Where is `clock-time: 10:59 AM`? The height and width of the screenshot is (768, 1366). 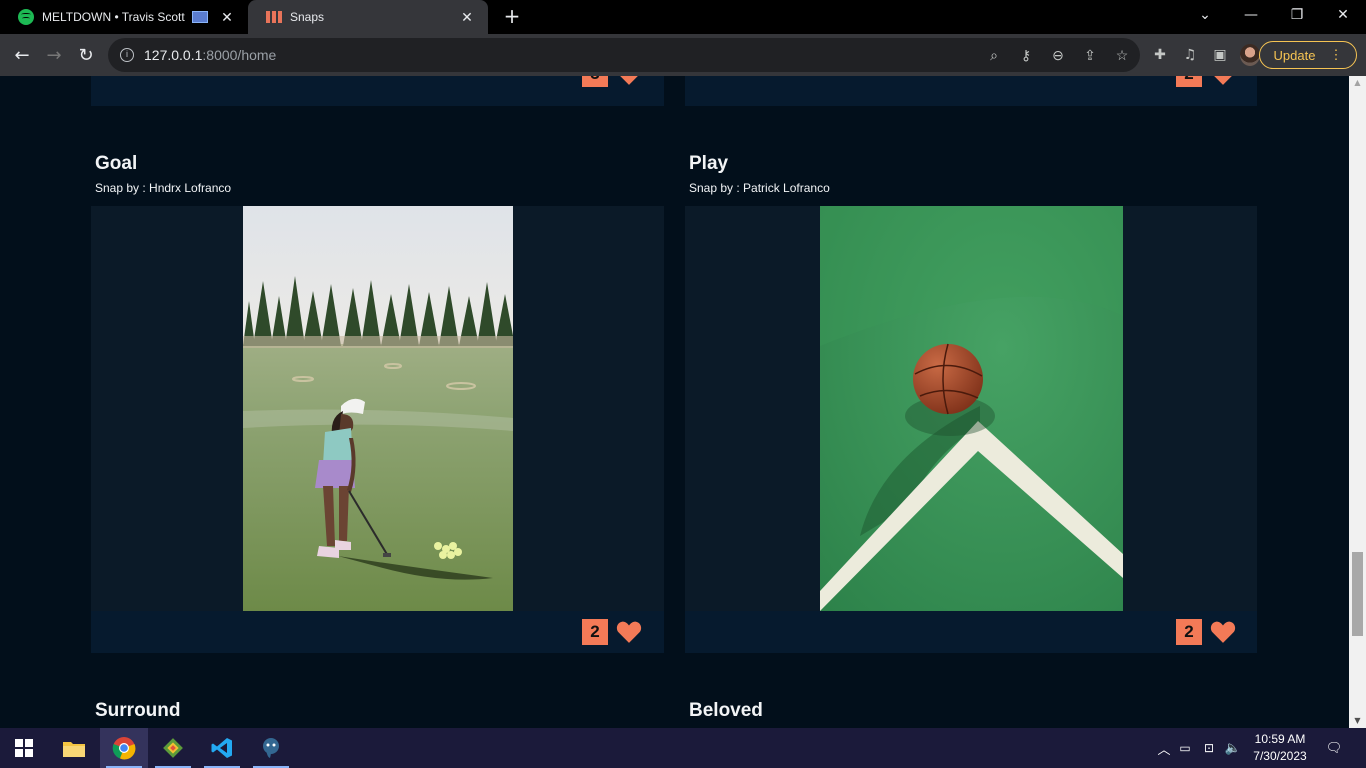
clock-time: 10:59 AM is located at coordinates (1280, 739).